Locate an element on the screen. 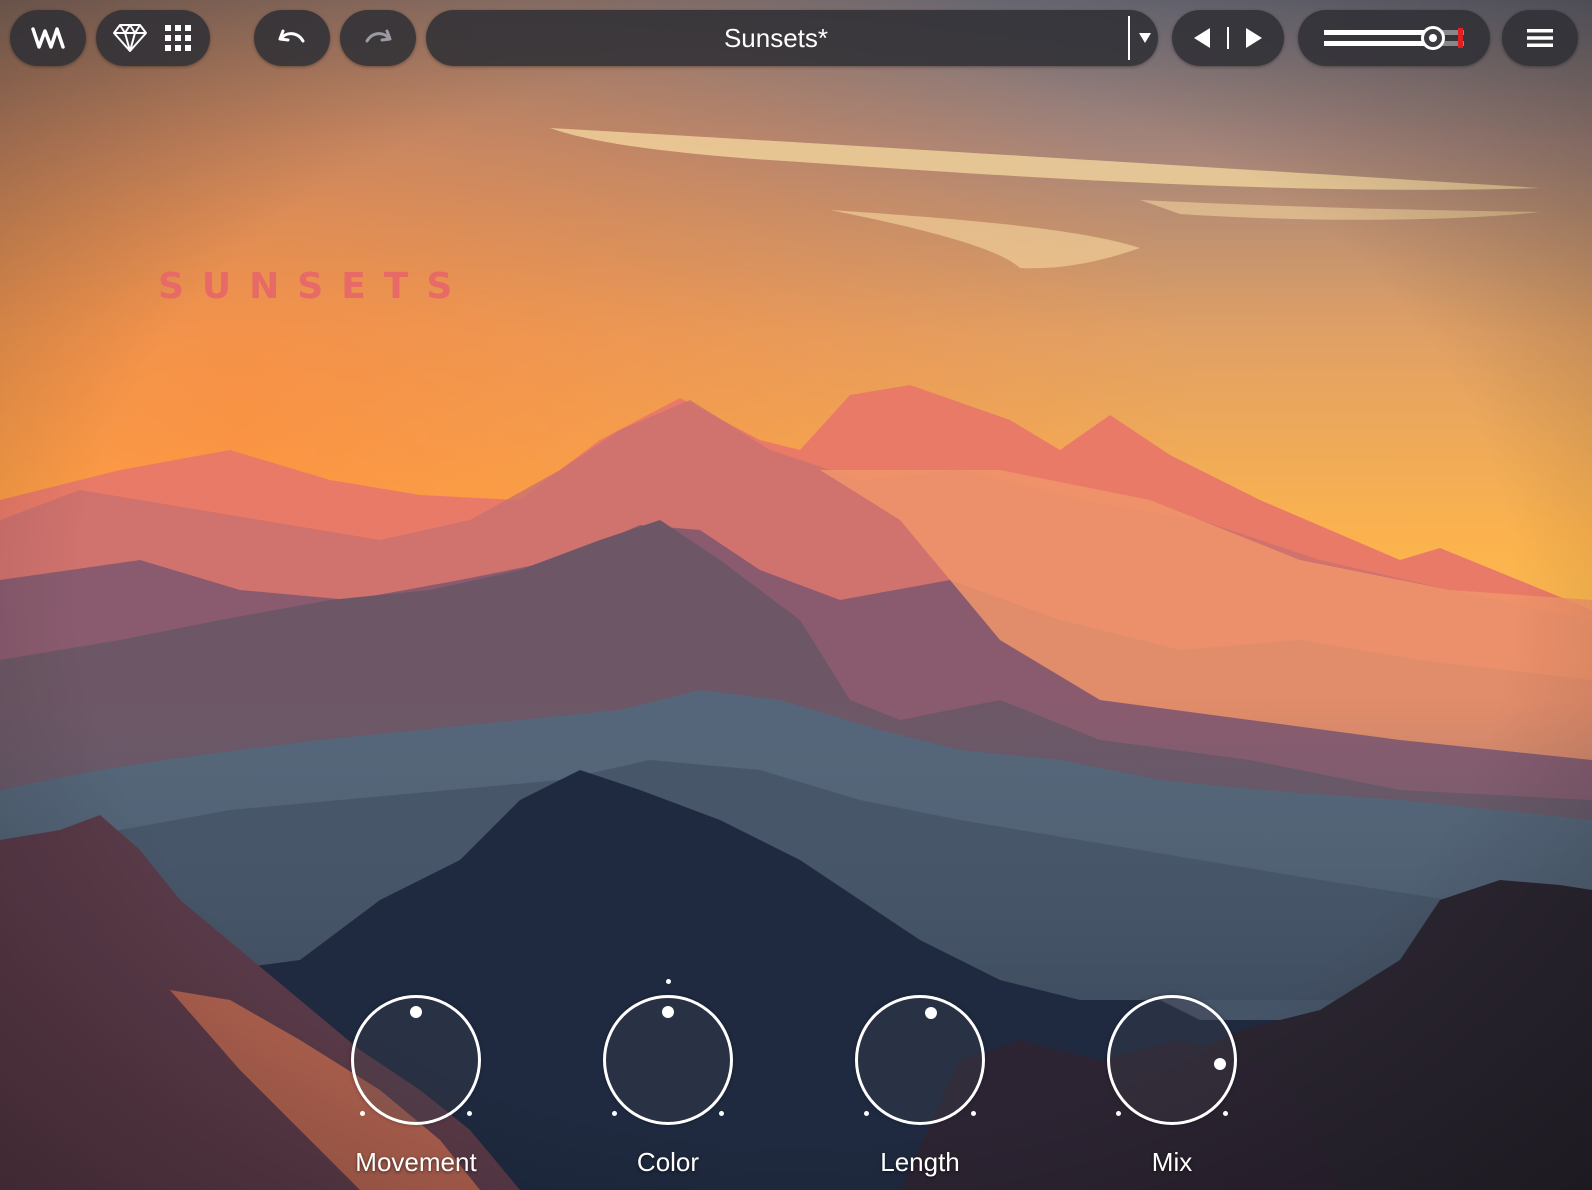 This screenshot has height=1190, width=1592. preset-divider is located at coordinates (1129, 38).